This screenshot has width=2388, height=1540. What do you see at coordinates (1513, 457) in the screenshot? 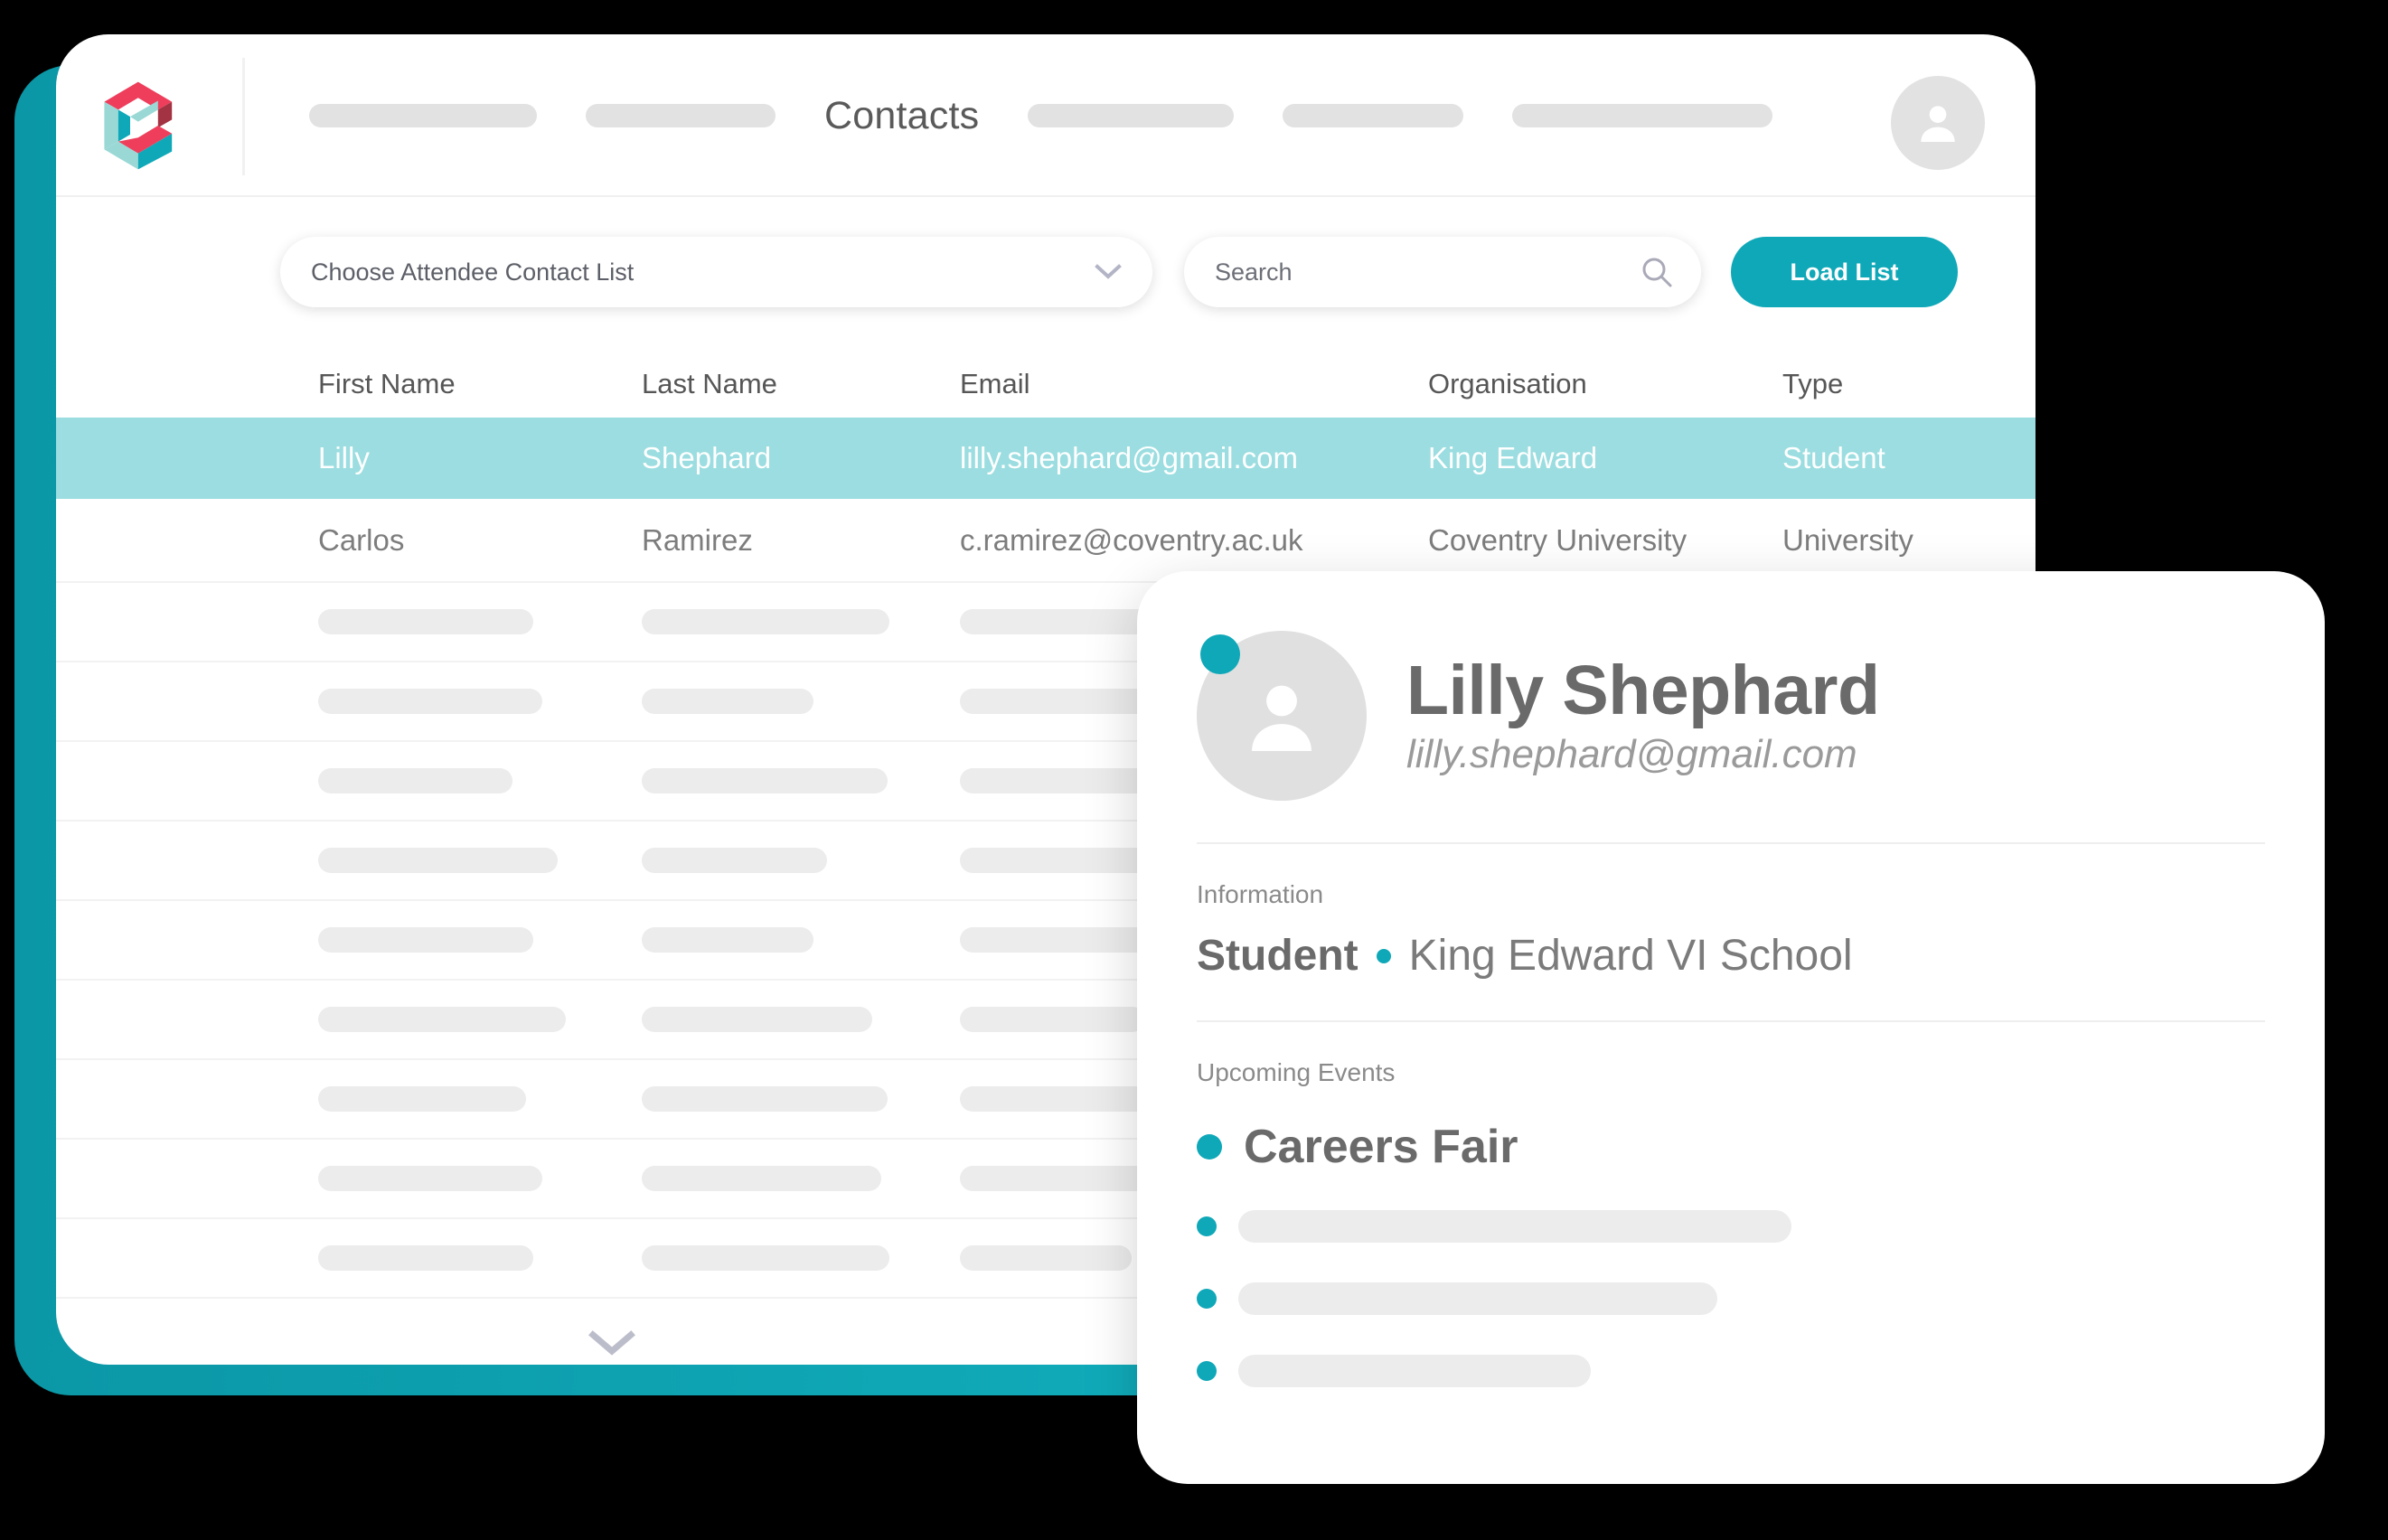
I see `cell-organisation: King Edward` at bounding box center [1513, 457].